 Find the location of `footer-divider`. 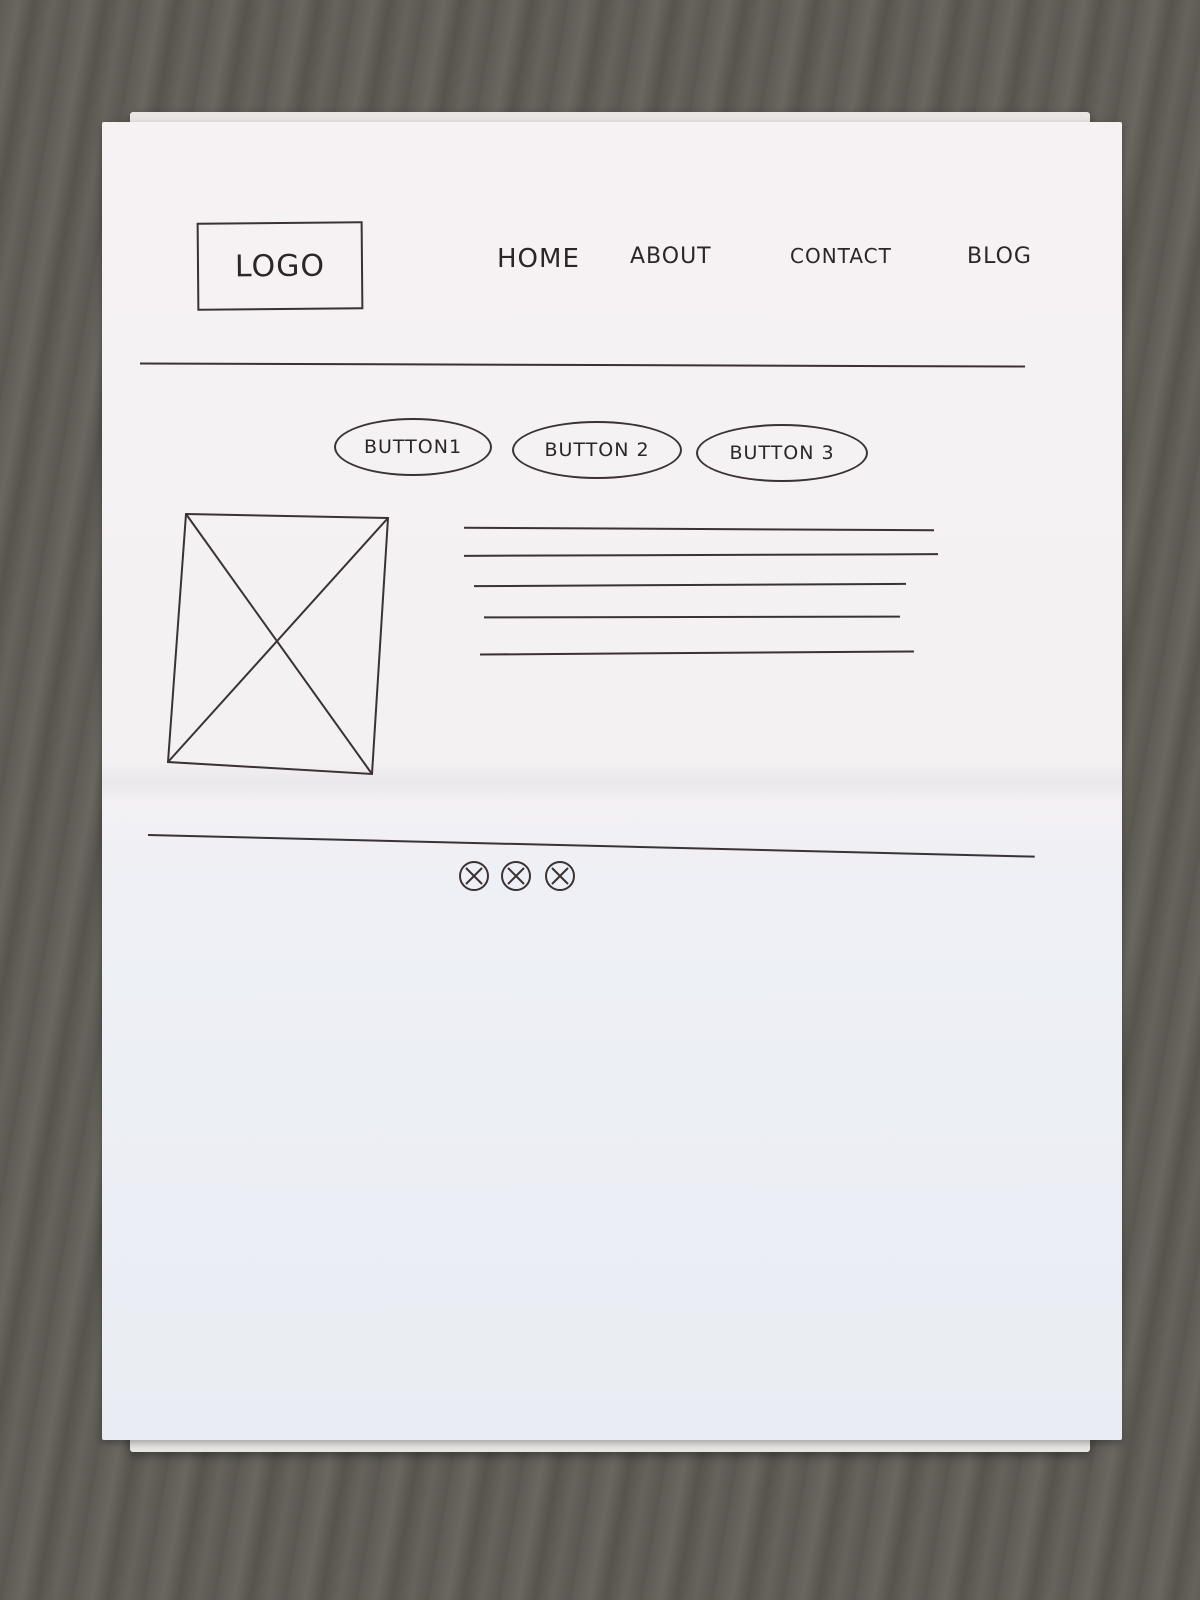

footer-divider is located at coordinates (591, 846).